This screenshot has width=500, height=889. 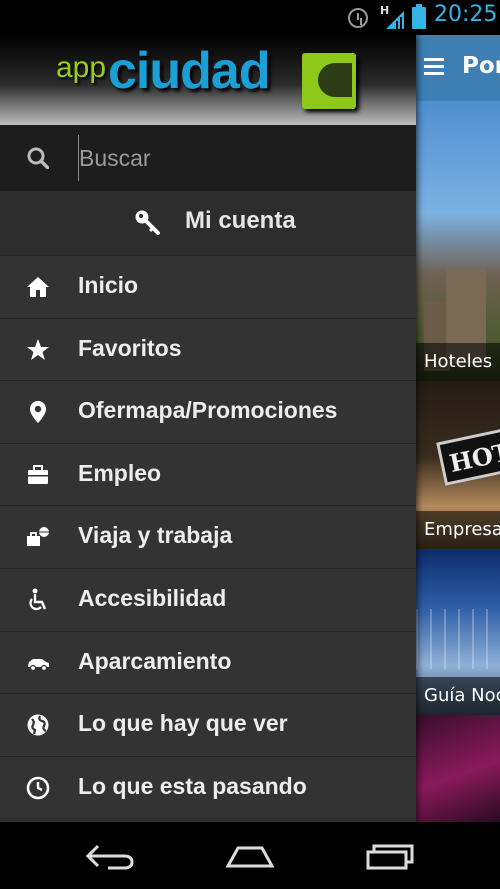 What do you see at coordinates (208, 474) in the screenshot?
I see `menu-item-empleo: Empleo` at bounding box center [208, 474].